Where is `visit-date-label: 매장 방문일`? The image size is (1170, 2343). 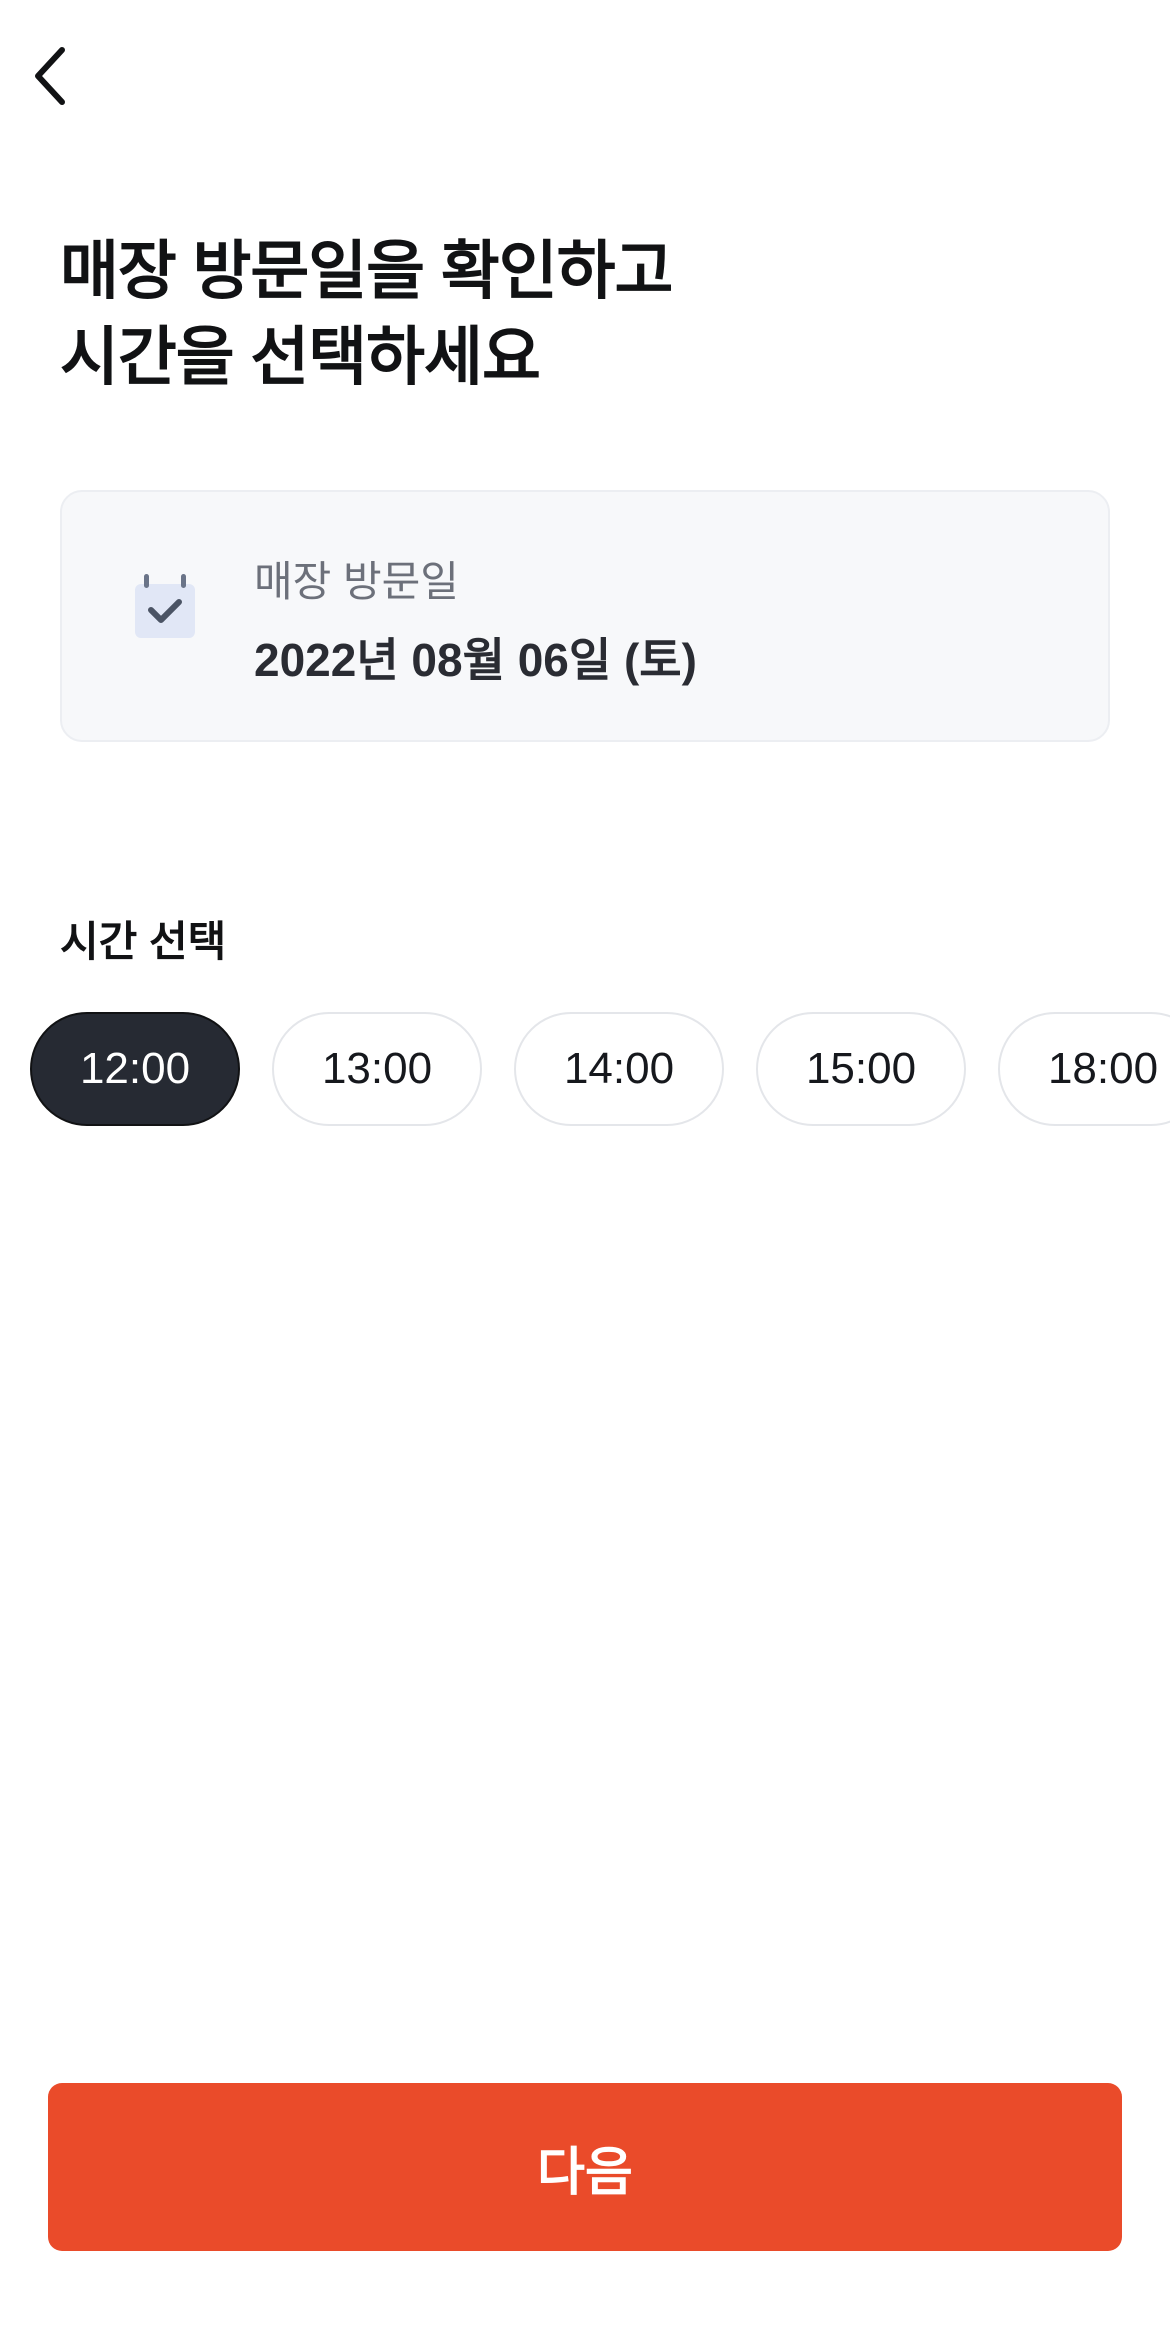
visit-date-label: 매장 방문일 is located at coordinates (356, 581).